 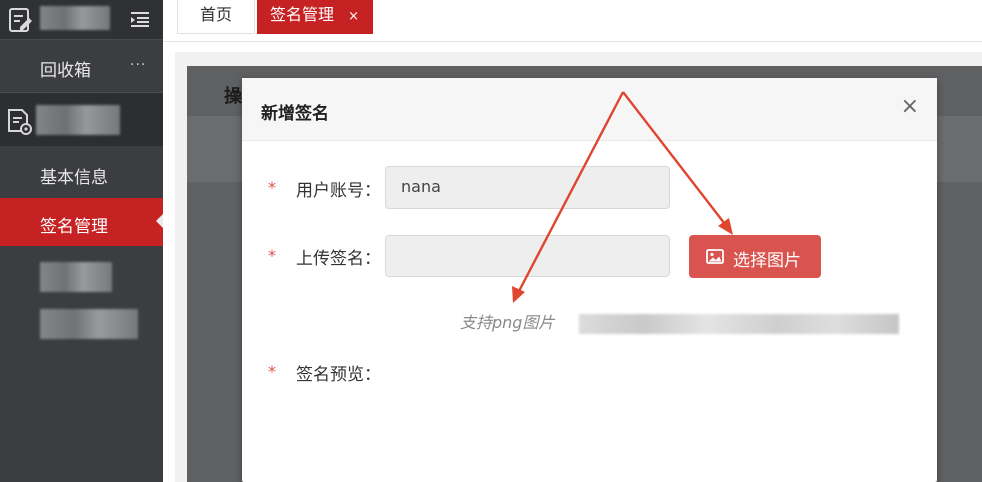 What do you see at coordinates (75, 18) in the screenshot?
I see `sidebar-header-blurred-text` at bounding box center [75, 18].